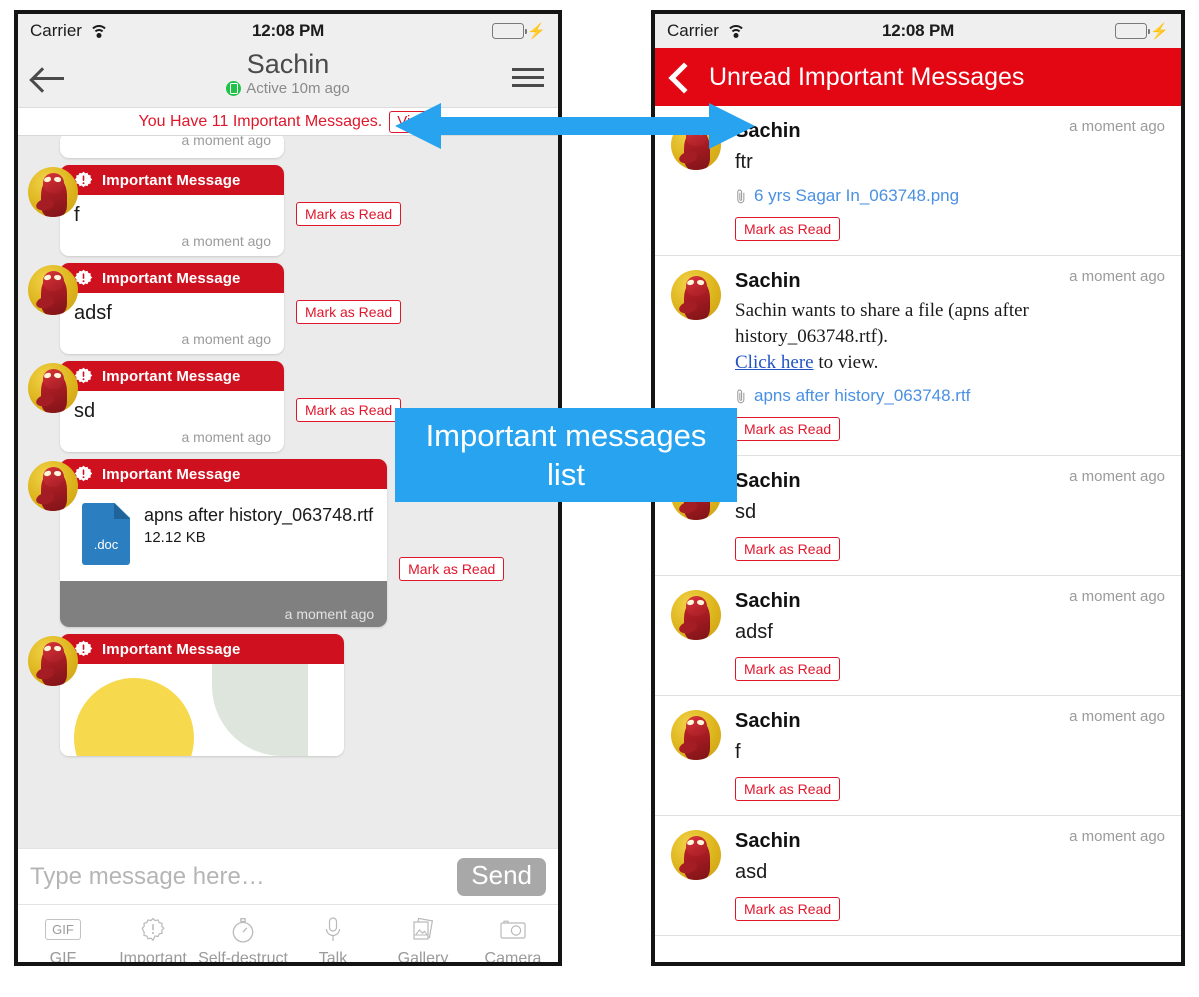 Image resolution: width=1199 pixels, height=997 pixels. I want to click on chat-status-label: Active 10m ago, so click(298, 88).